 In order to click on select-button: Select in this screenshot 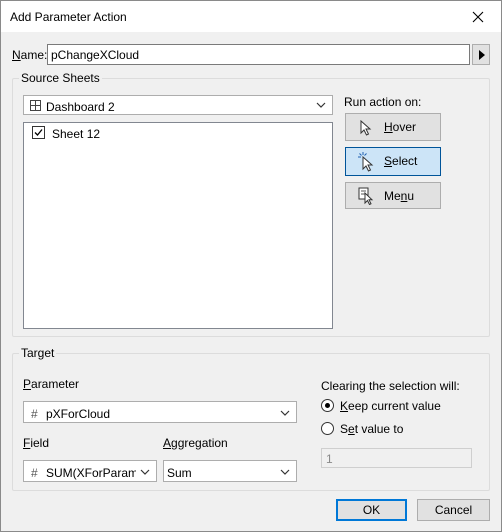, I will do `click(393, 161)`.